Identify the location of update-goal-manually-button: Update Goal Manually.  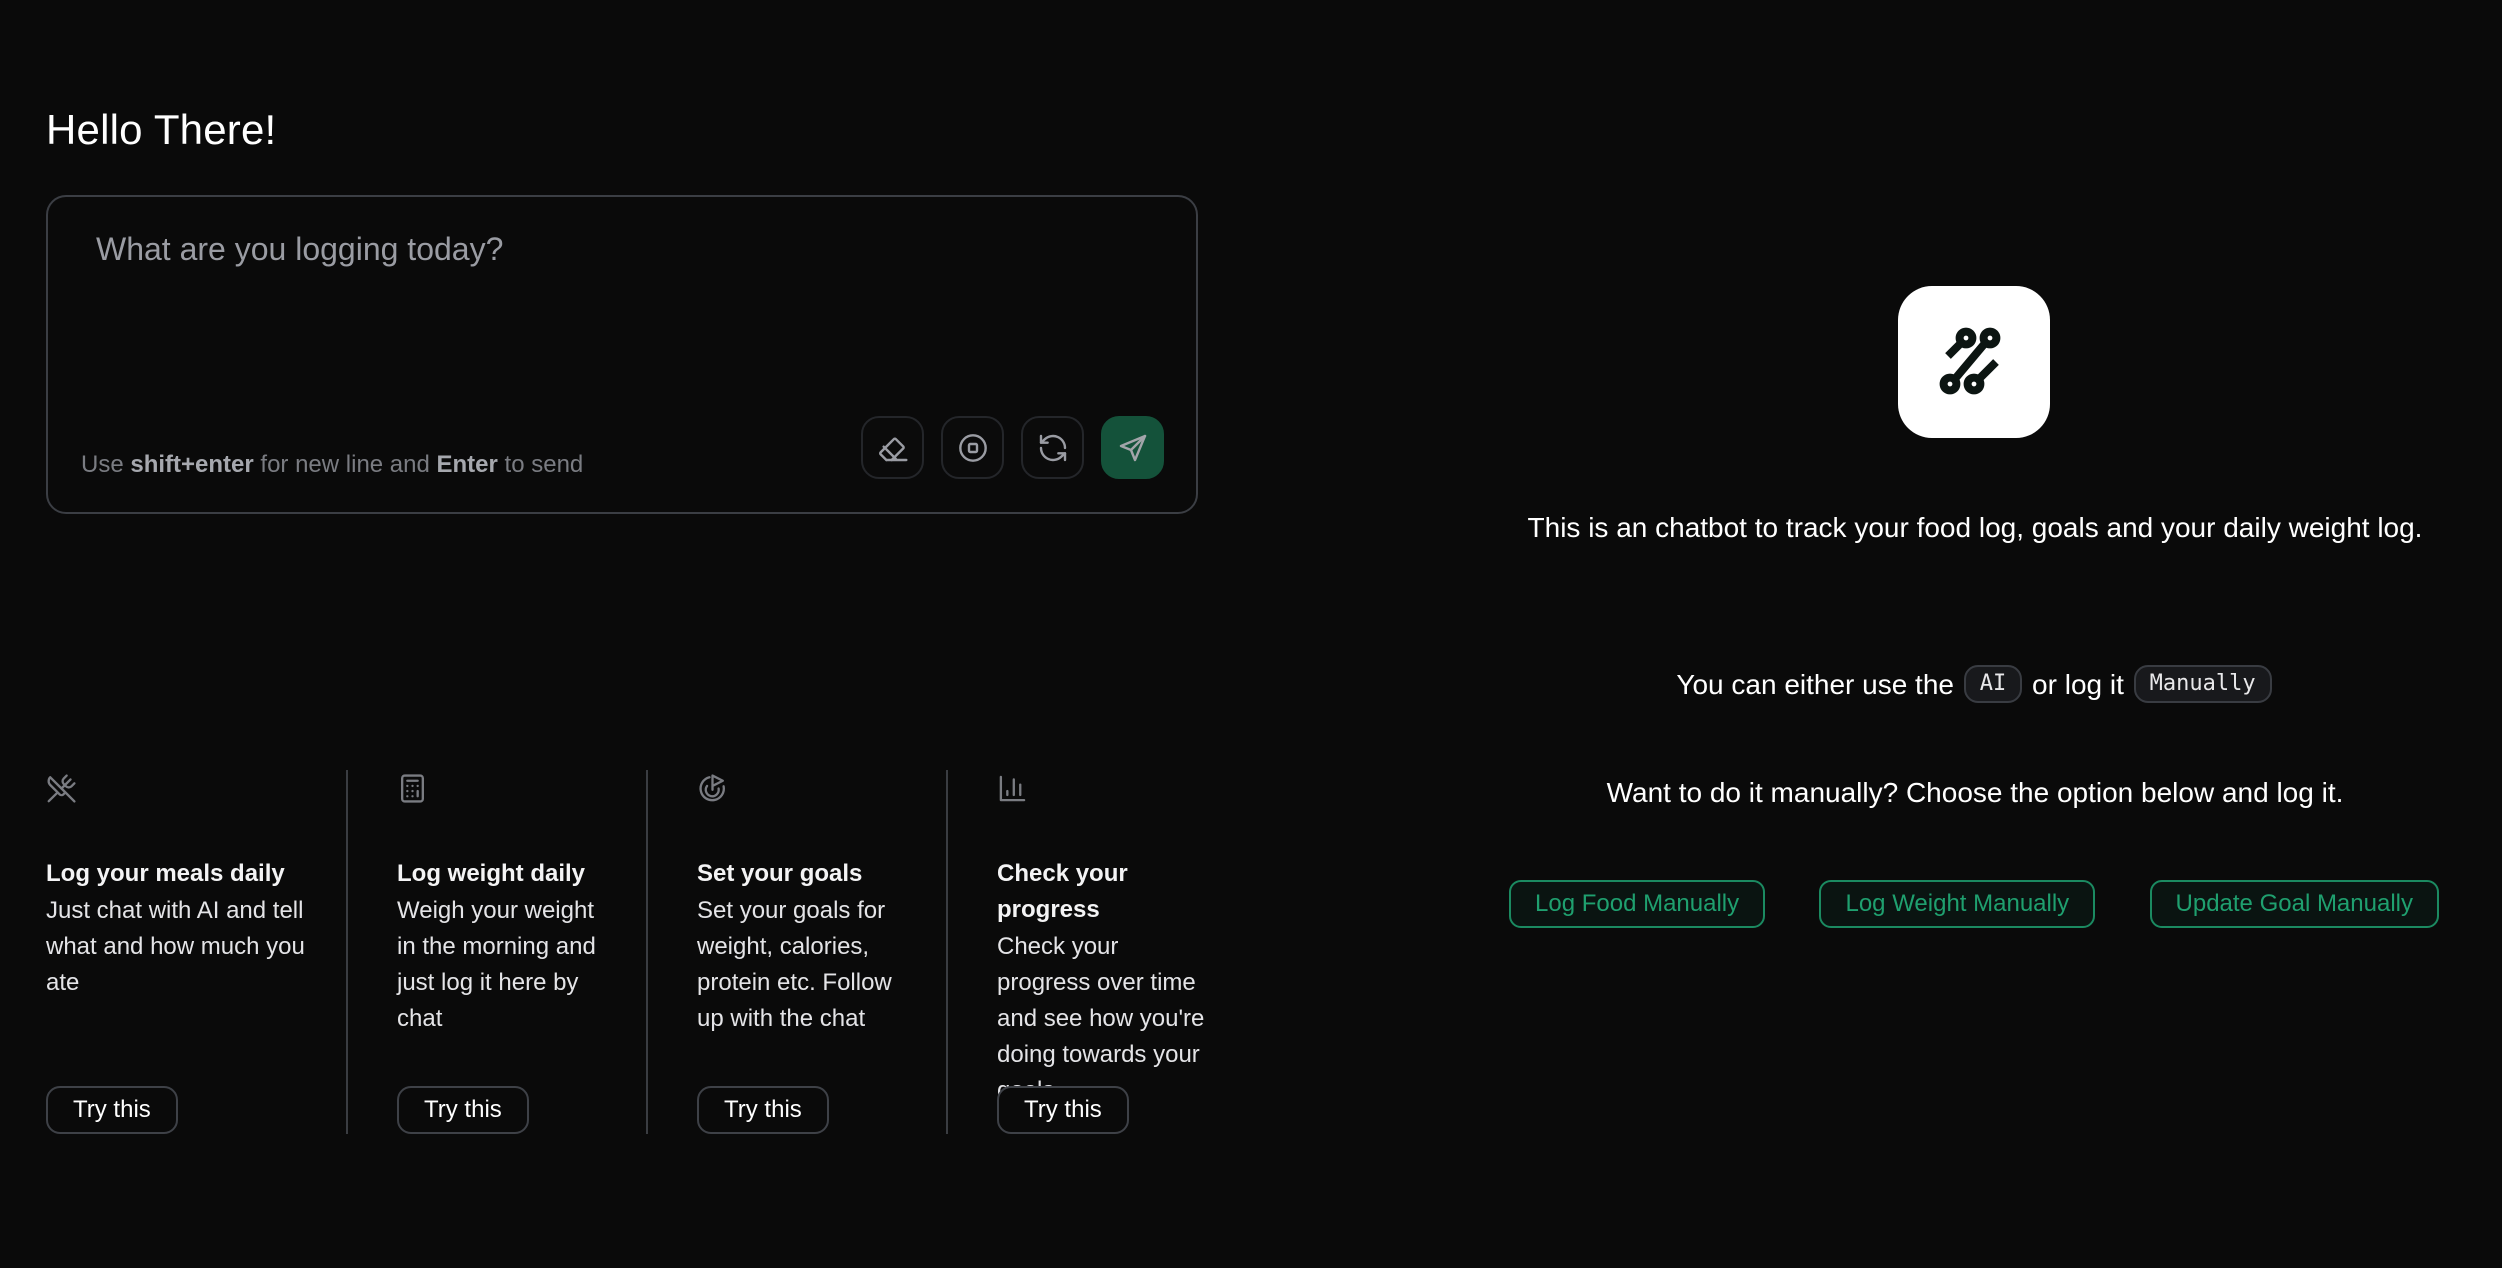
(2294, 904).